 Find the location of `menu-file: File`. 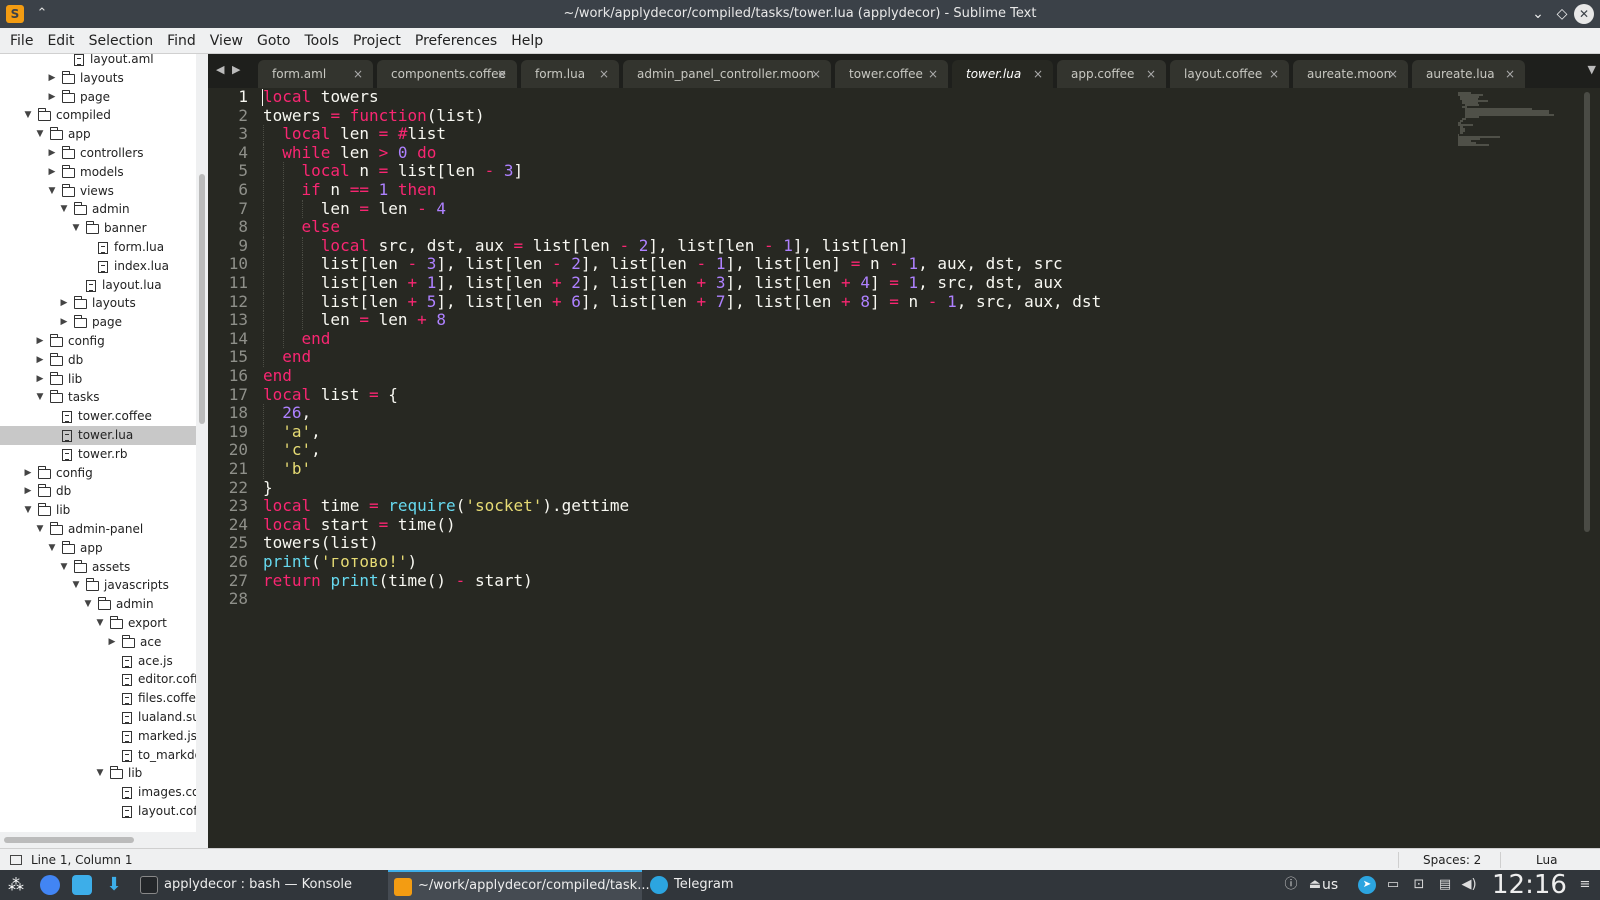

menu-file: File is located at coordinates (20, 41).